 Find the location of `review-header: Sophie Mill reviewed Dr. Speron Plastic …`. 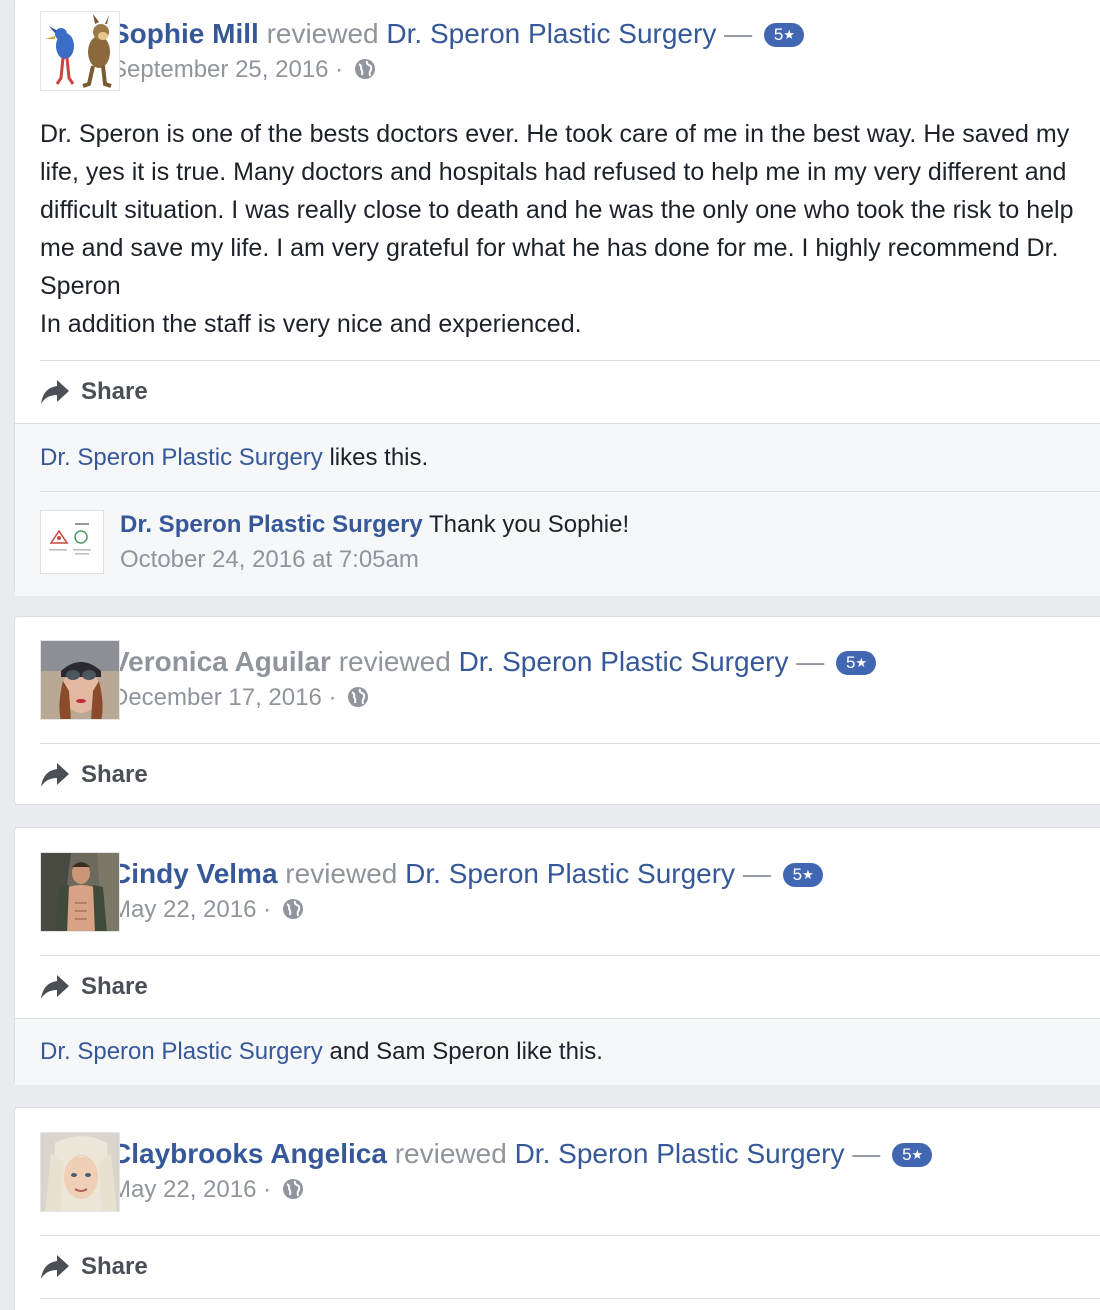

review-header: Sophie Mill reviewed Dr. Speron Plastic … is located at coordinates (557, 45).